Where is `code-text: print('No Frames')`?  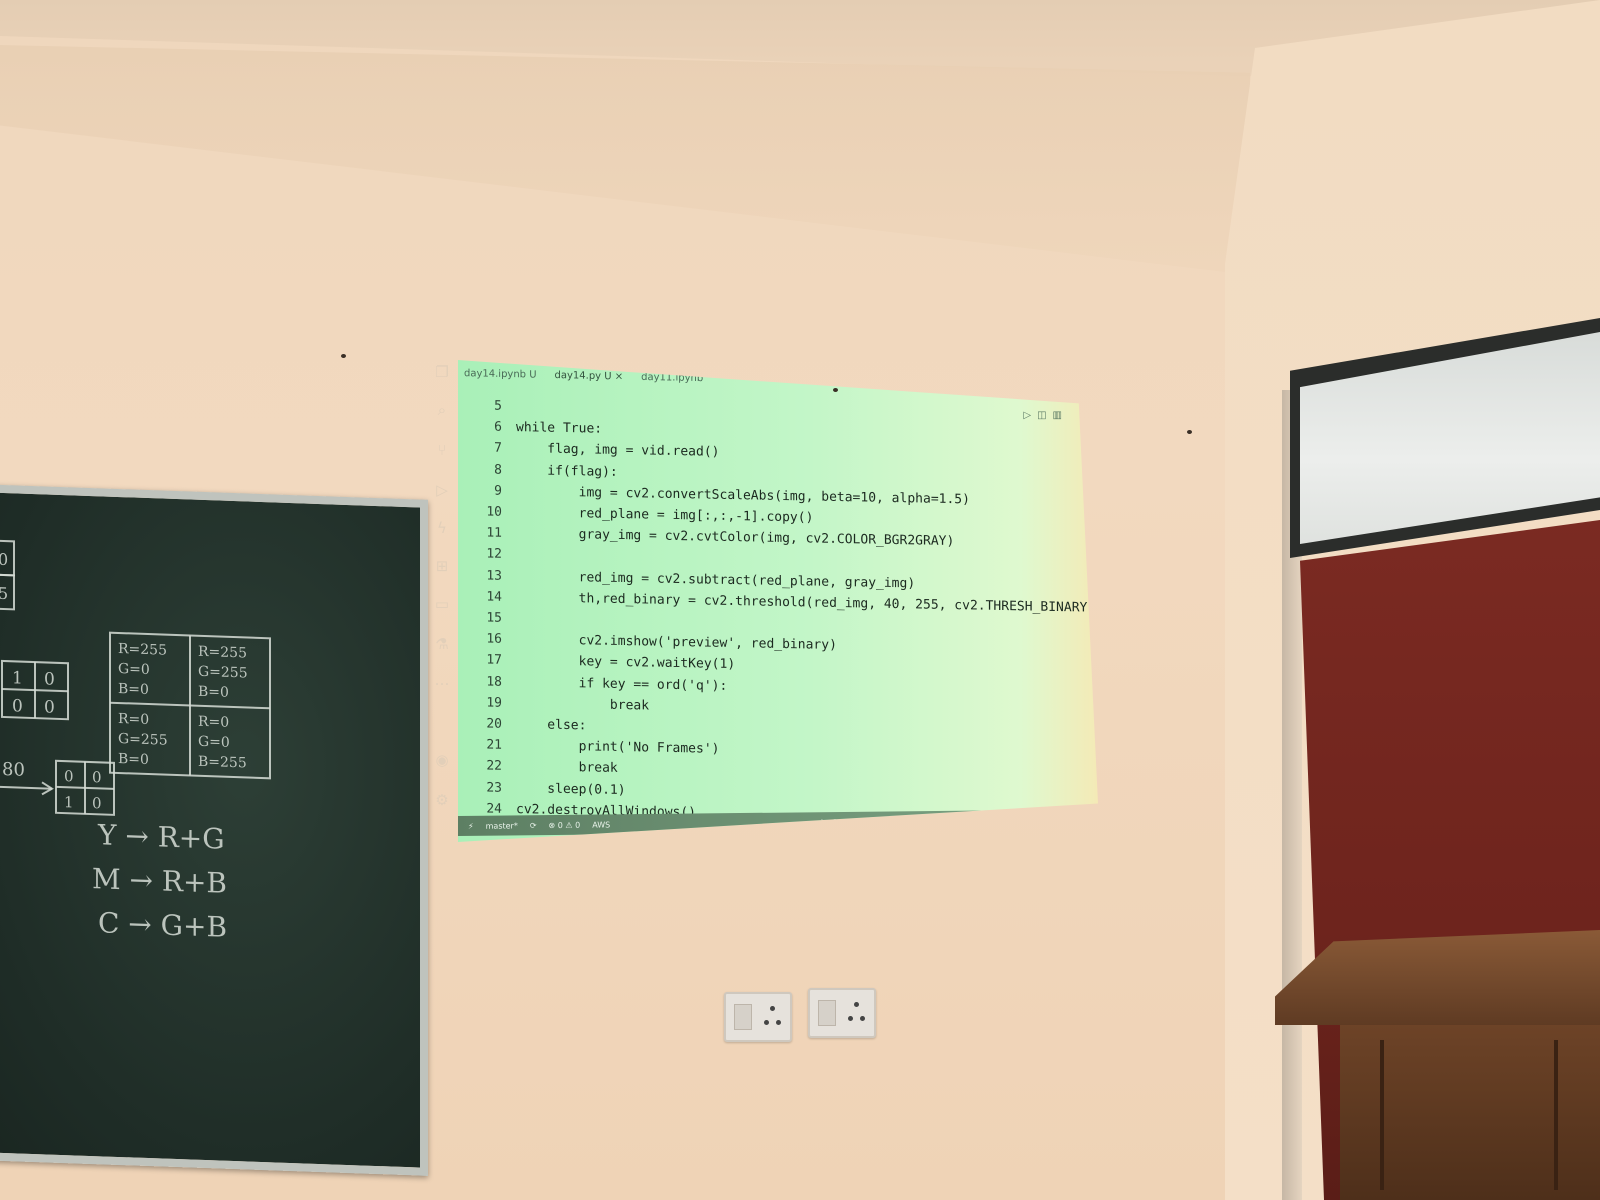 code-text: print('No Frames') is located at coordinates (618, 747).